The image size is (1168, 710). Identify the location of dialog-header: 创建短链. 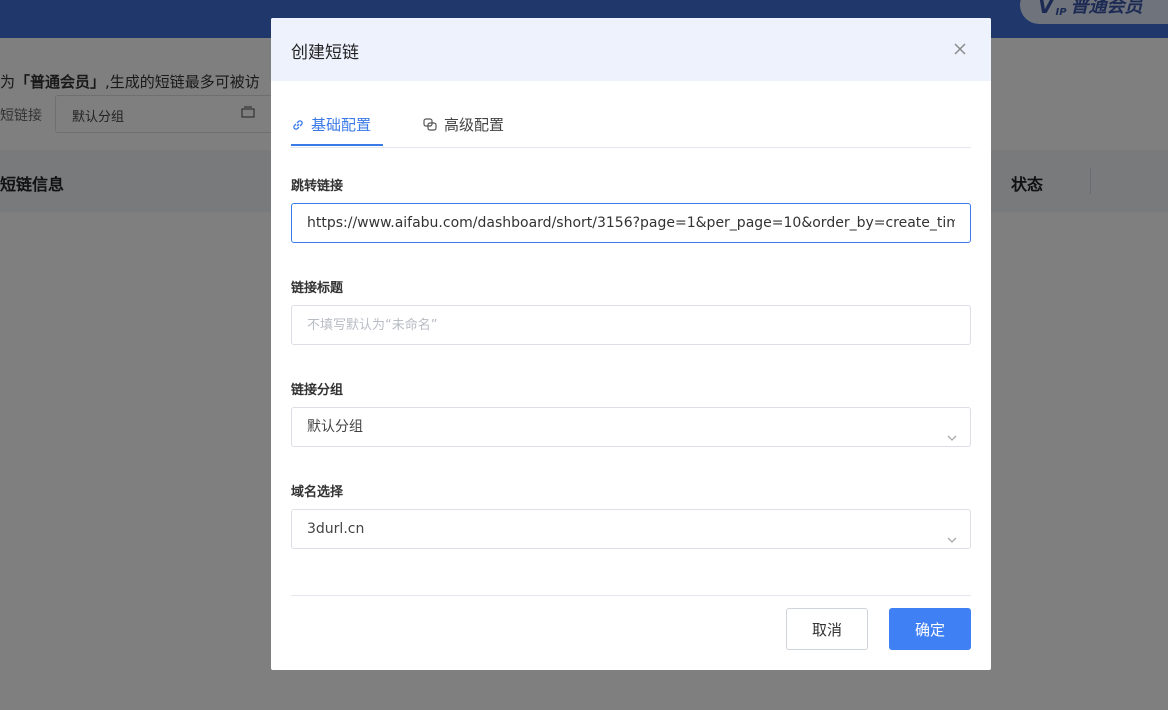
(631, 49).